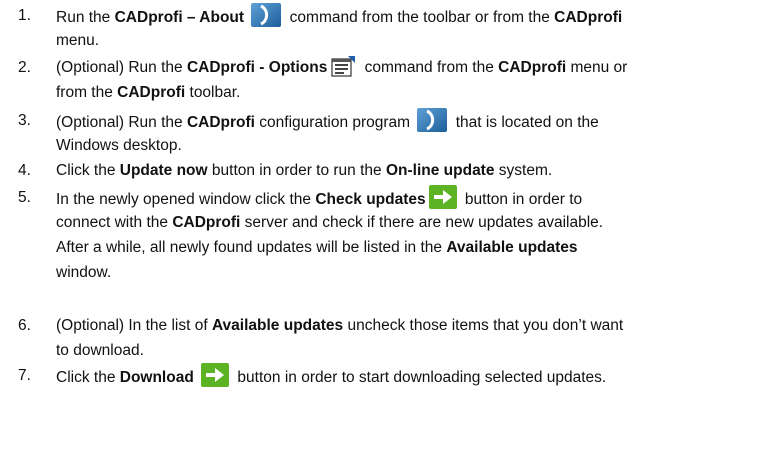 The image size is (777, 468). I want to click on step-line: window., so click(412, 272).